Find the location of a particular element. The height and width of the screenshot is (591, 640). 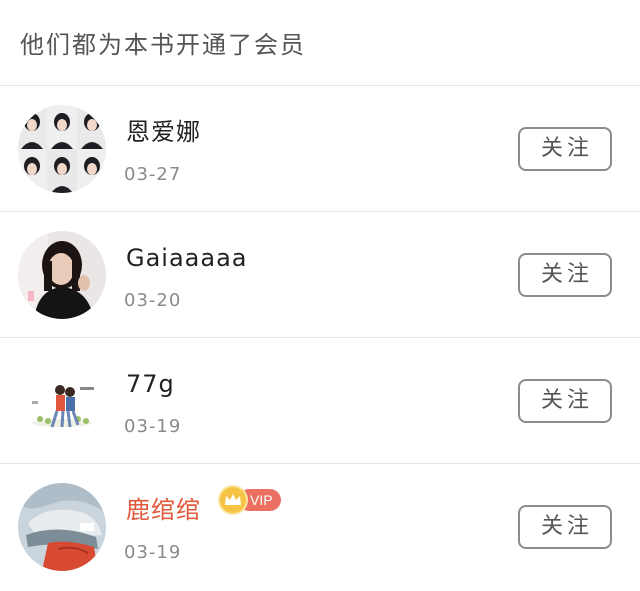

join-date: 03-20 is located at coordinates (153, 300).